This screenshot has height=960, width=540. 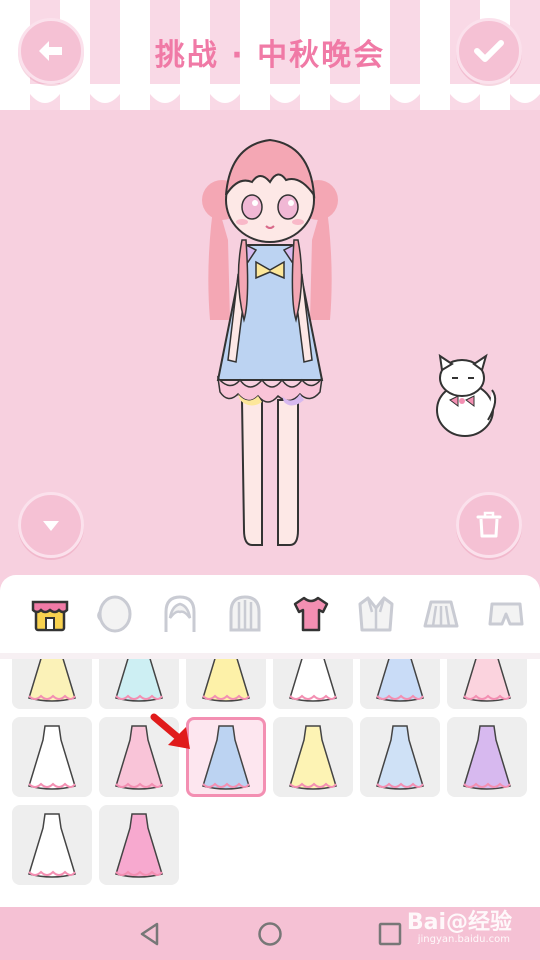 I want to click on tab-face, so click(x=114, y=614).